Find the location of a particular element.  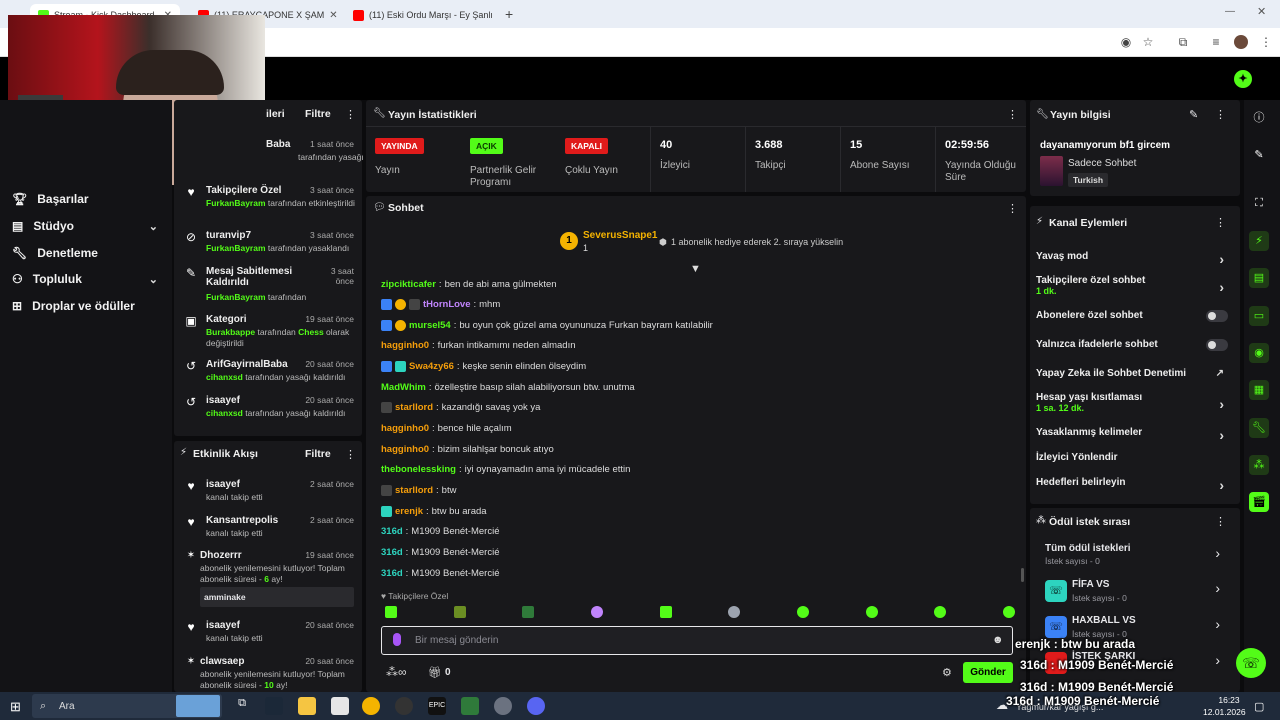

extensions-icon: ⧉ is located at coordinates (1183, 42).